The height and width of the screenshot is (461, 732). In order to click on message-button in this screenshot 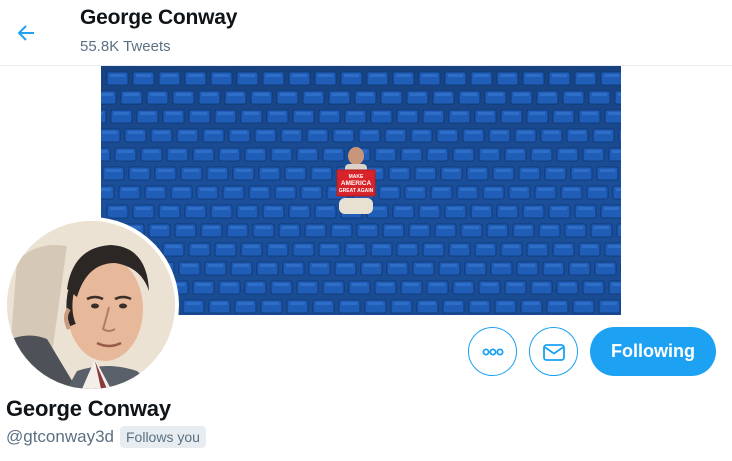, I will do `click(554, 351)`.